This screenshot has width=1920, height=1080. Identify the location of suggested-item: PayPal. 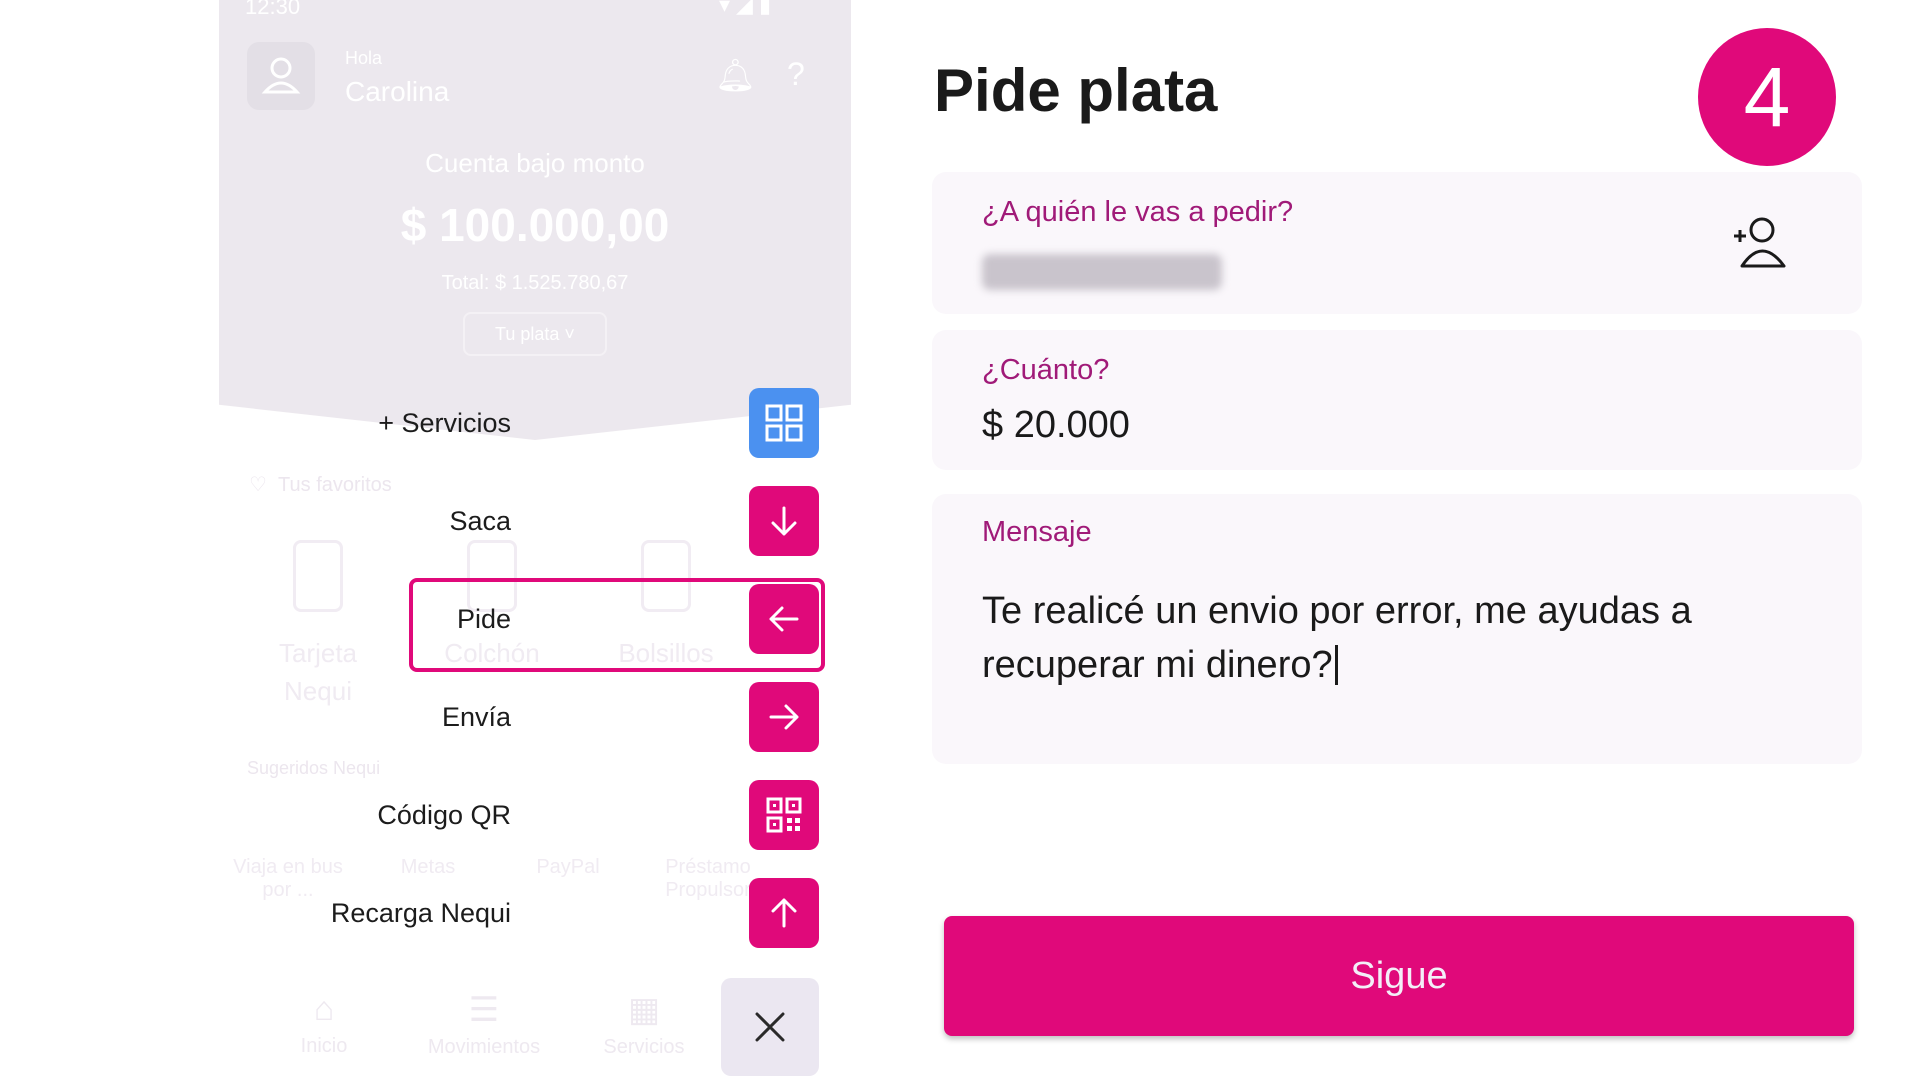
(568, 867).